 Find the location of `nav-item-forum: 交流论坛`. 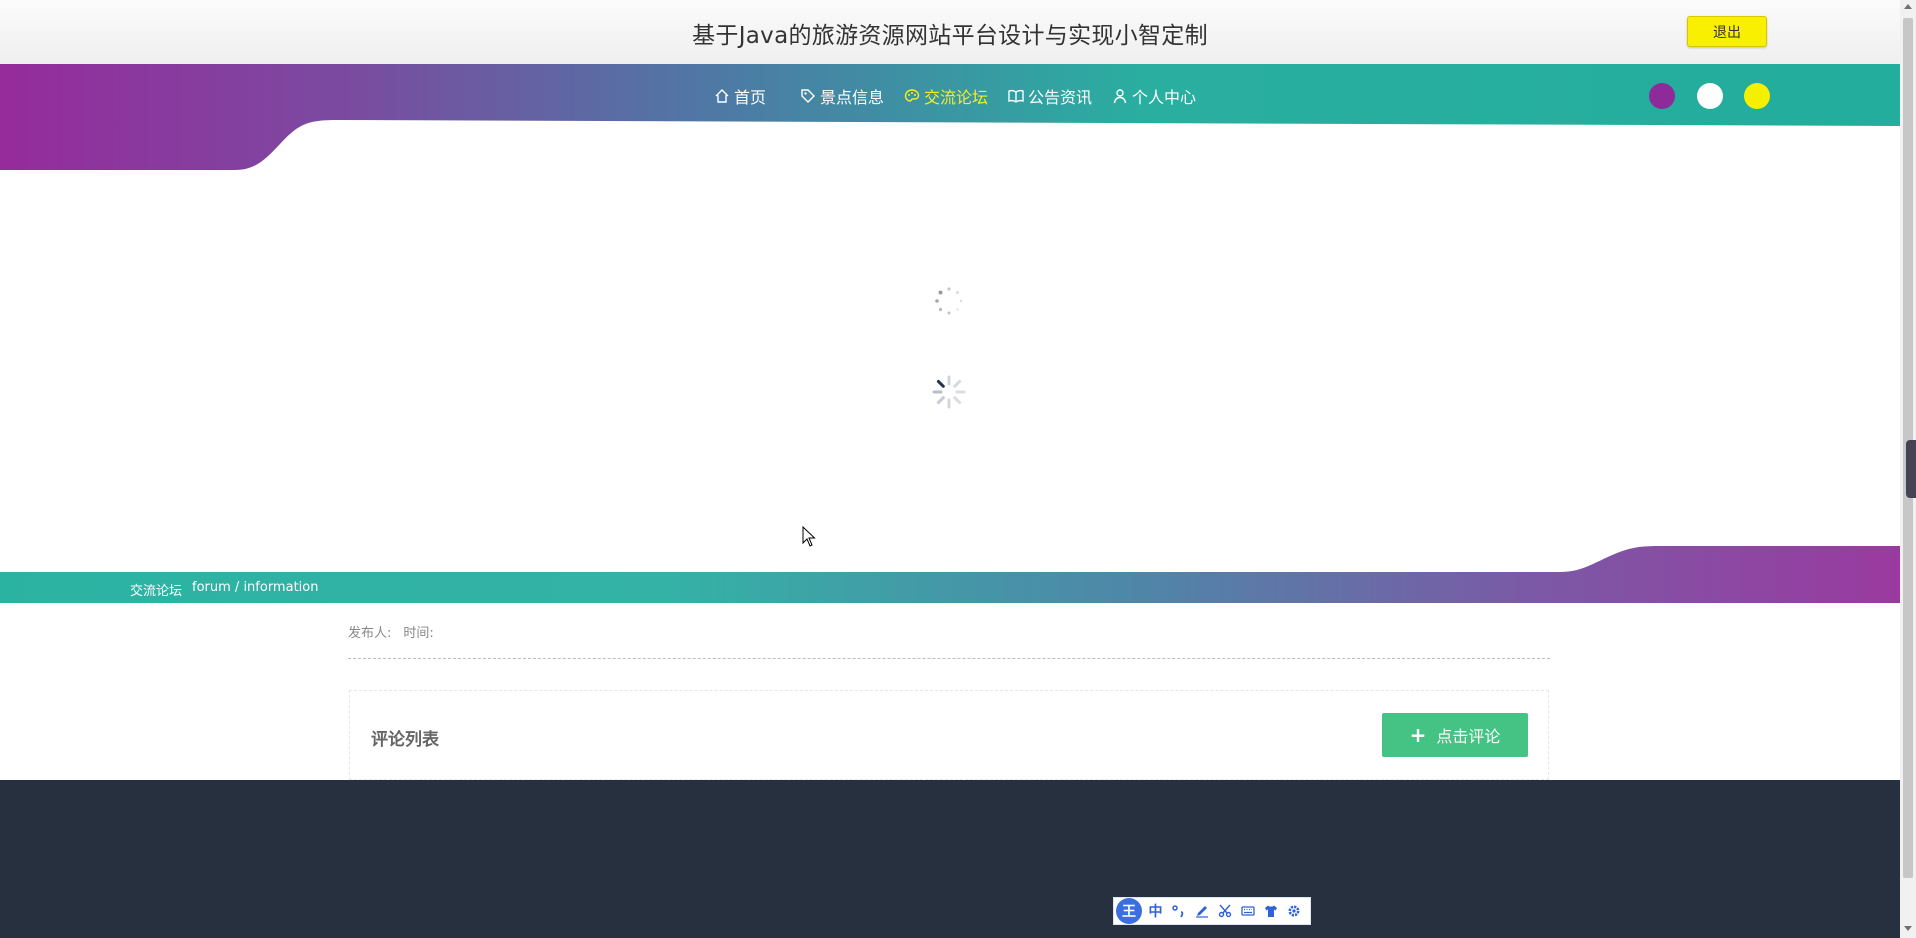

nav-item-forum: 交流论坛 is located at coordinates (946, 96).